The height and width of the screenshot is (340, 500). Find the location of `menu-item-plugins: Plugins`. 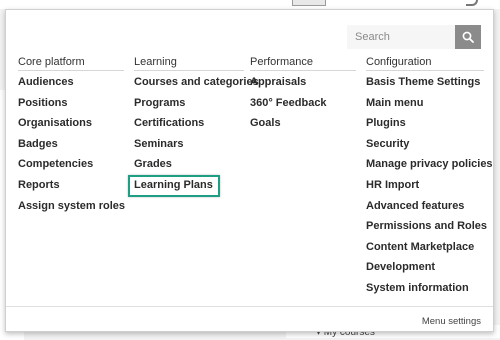

menu-item-plugins: Plugins is located at coordinates (425, 127).